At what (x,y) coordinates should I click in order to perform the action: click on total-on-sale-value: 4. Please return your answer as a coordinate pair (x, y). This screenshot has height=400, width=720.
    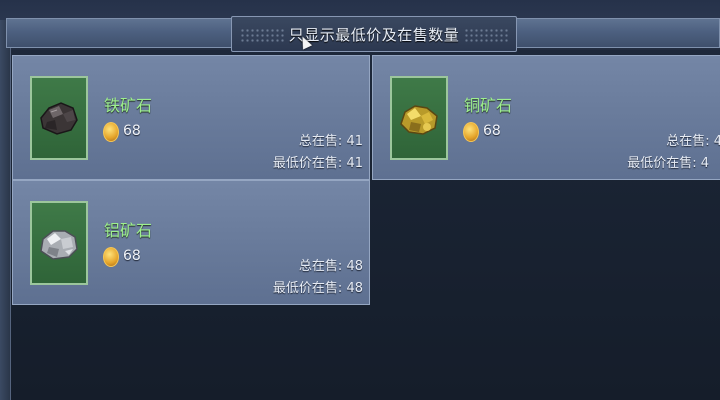
    Looking at the image, I should click on (716, 141).